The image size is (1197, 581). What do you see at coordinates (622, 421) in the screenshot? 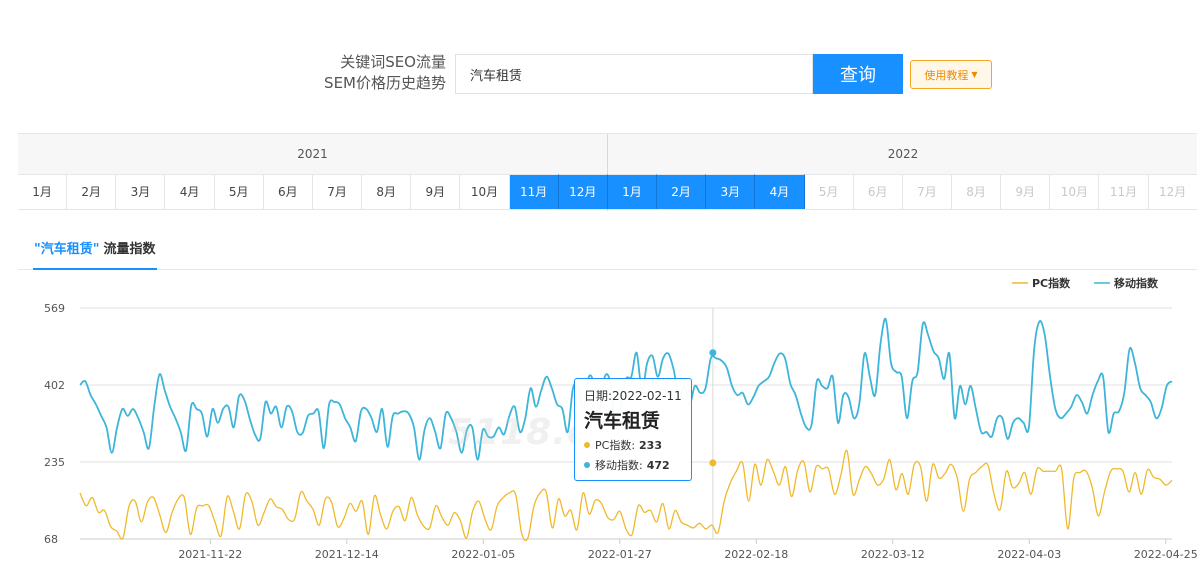
I see `tooltip-keyword: 汽车租赁` at bounding box center [622, 421].